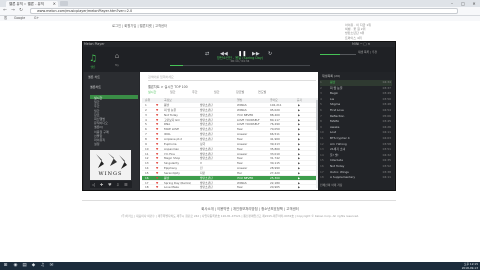 The image size is (480, 270). What do you see at coordinates (15, 266) in the screenshot?
I see `chrome-icon: ◉` at bounding box center [15, 266].